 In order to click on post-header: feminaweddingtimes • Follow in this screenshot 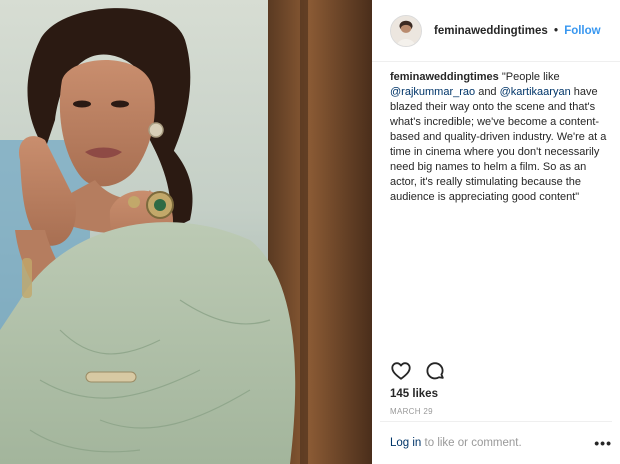, I will do `click(496, 31)`.